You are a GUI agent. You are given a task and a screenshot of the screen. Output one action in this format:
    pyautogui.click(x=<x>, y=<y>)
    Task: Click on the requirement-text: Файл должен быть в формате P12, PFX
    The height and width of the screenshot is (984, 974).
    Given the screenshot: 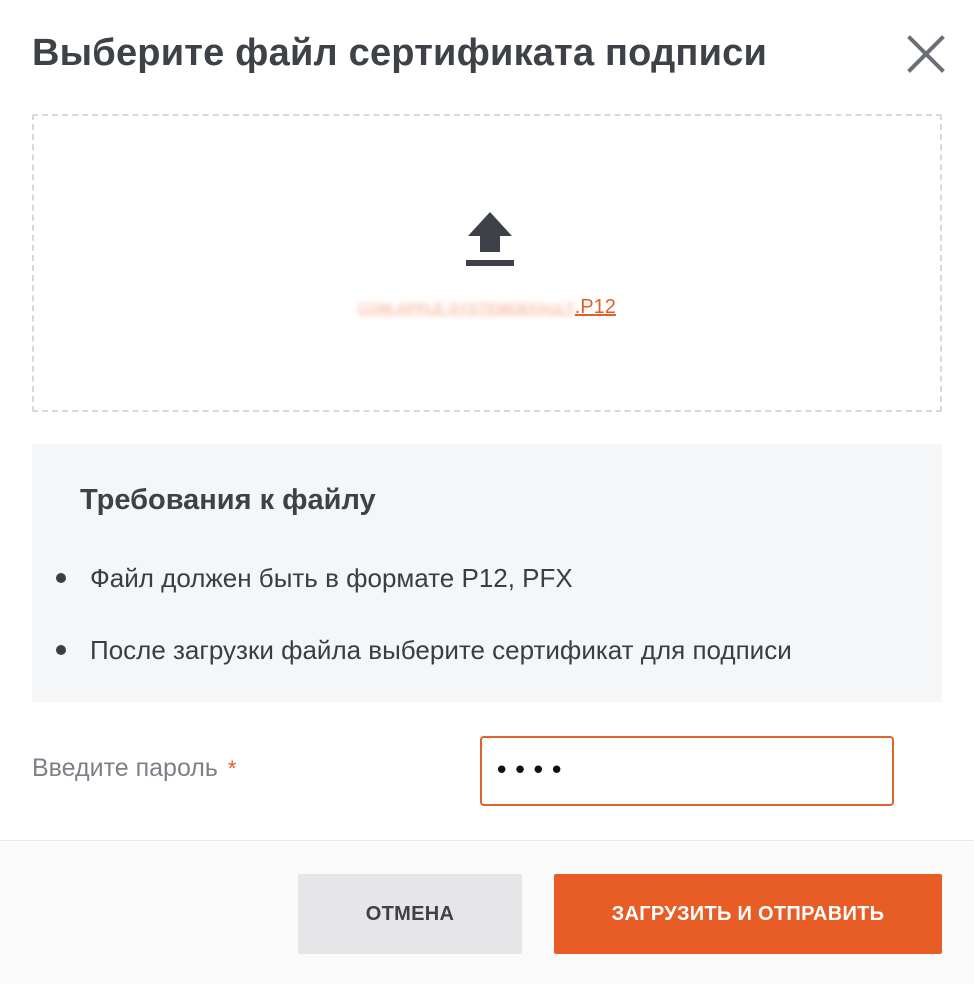 What is the action you would take?
    pyautogui.click(x=331, y=578)
    